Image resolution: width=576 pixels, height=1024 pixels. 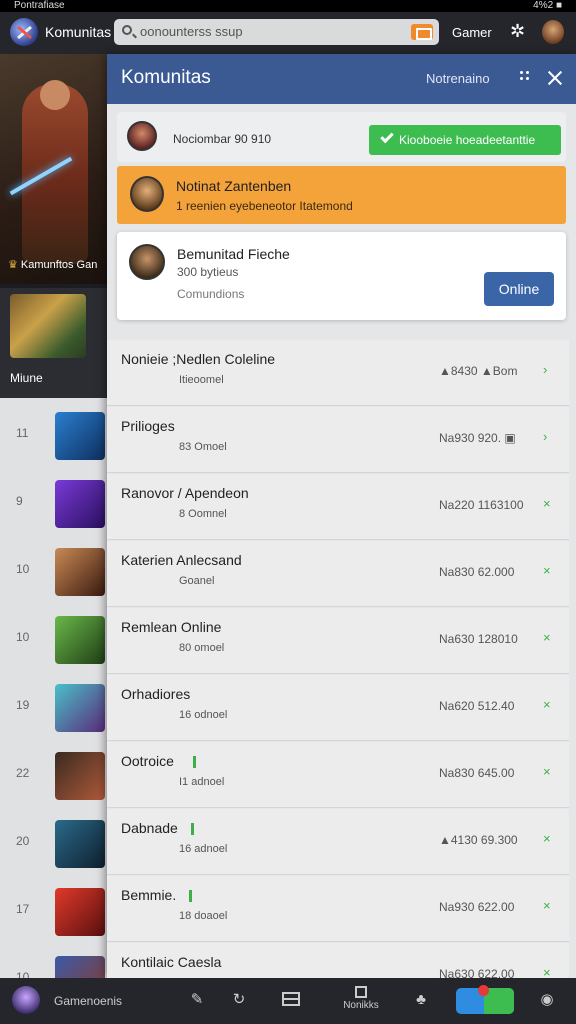 I want to click on list-item: Orhadiores 16 odnoel Na620 512.40 ×, so click(x=338, y=708).